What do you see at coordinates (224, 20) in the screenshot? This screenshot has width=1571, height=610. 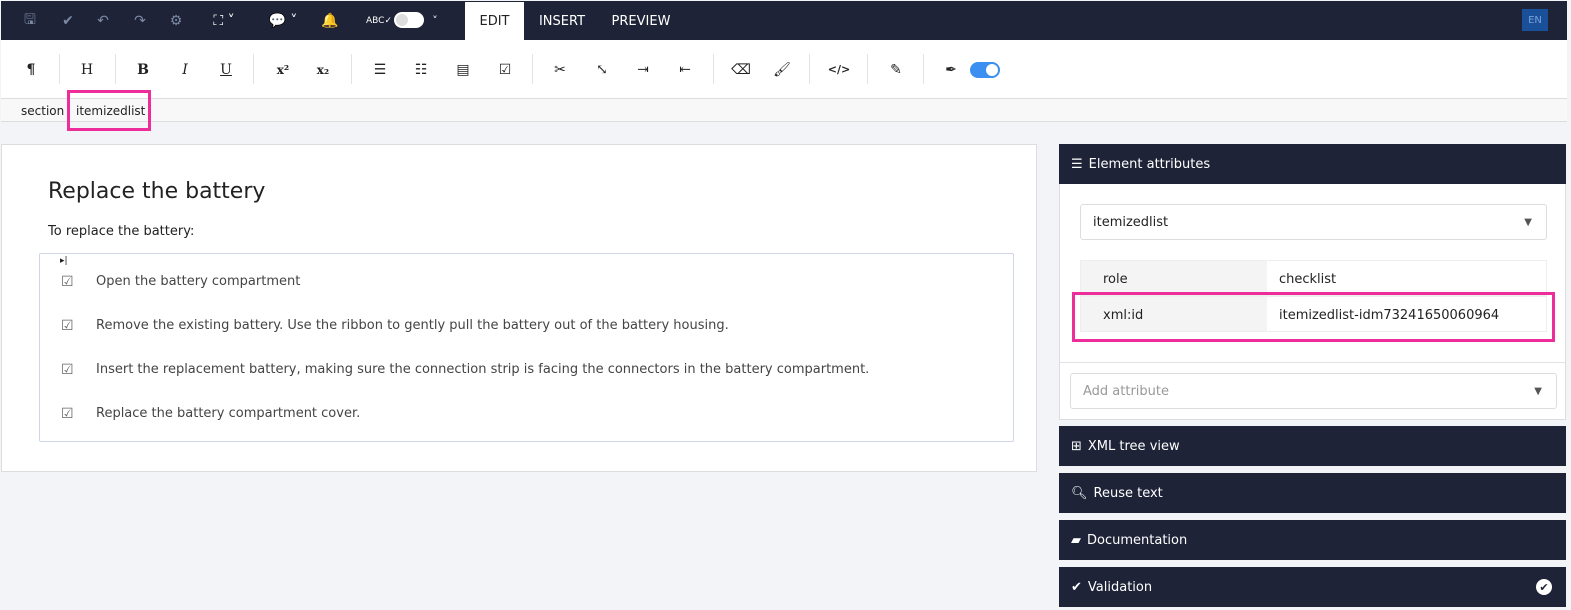 I see `fullscreen-icon: ⛶ ˅` at bounding box center [224, 20].